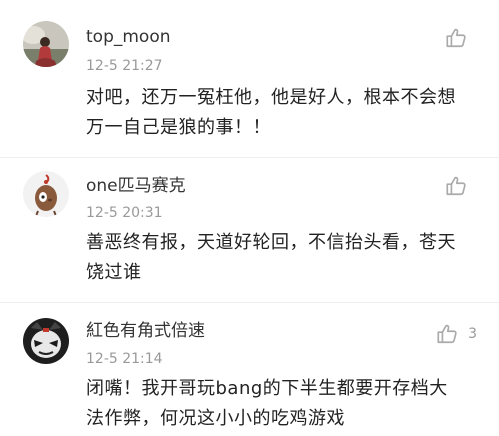 The image size is (499, 436). I want to click on username: 紅色有角式倍速, so click(145, 331).